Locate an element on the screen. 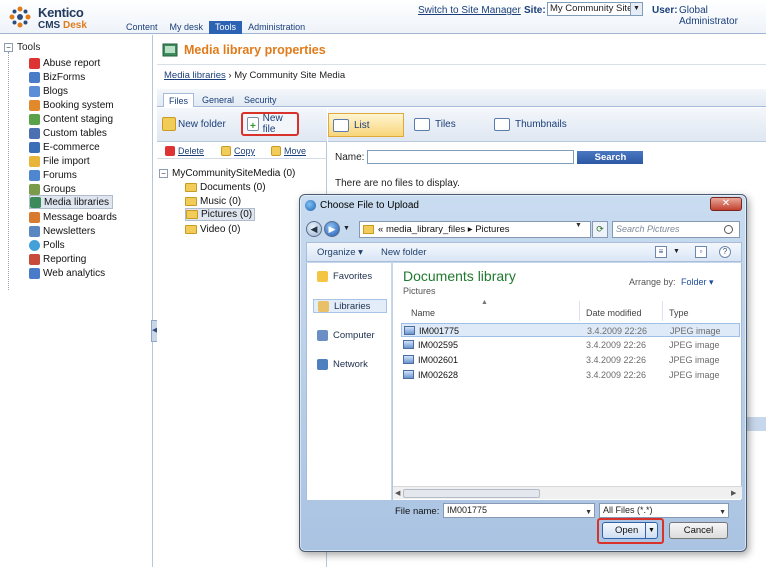  file-row: IM001775 3.4.2009 22:26 JPEG image is located at coordinates (570, 330).